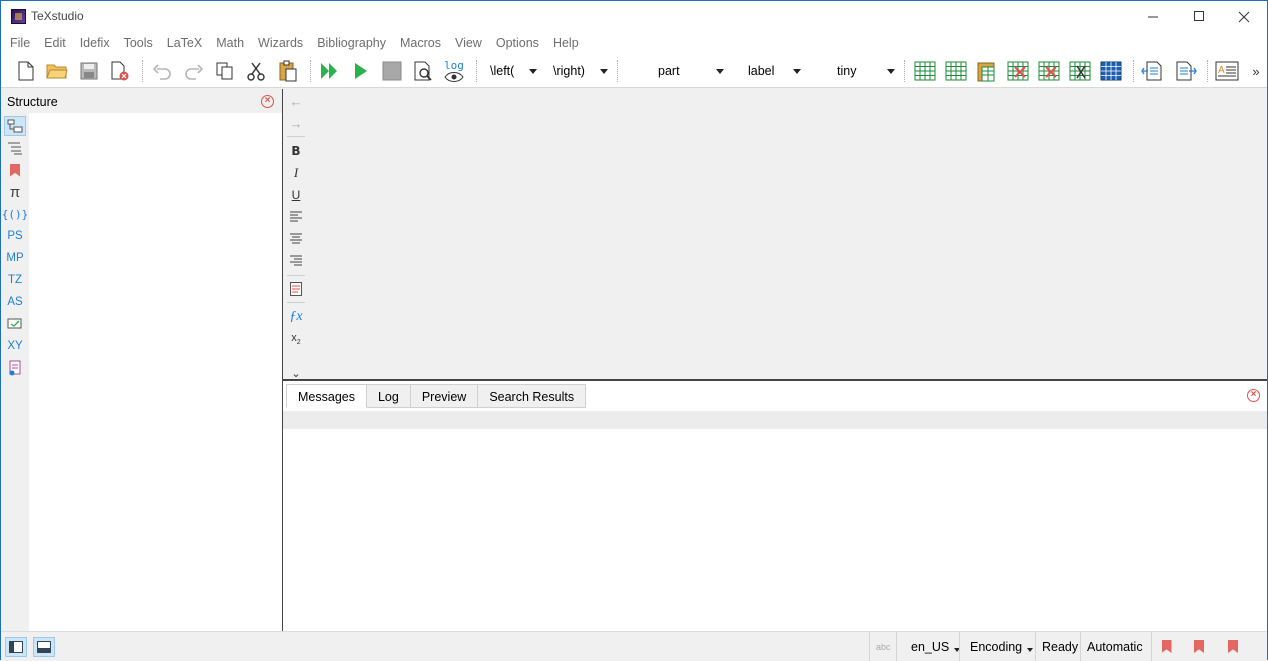  What do you see at coordinates (1253, 395) in the screenshot?
I see `close-messages-icon: ×` at bounding box center [1253, 395].